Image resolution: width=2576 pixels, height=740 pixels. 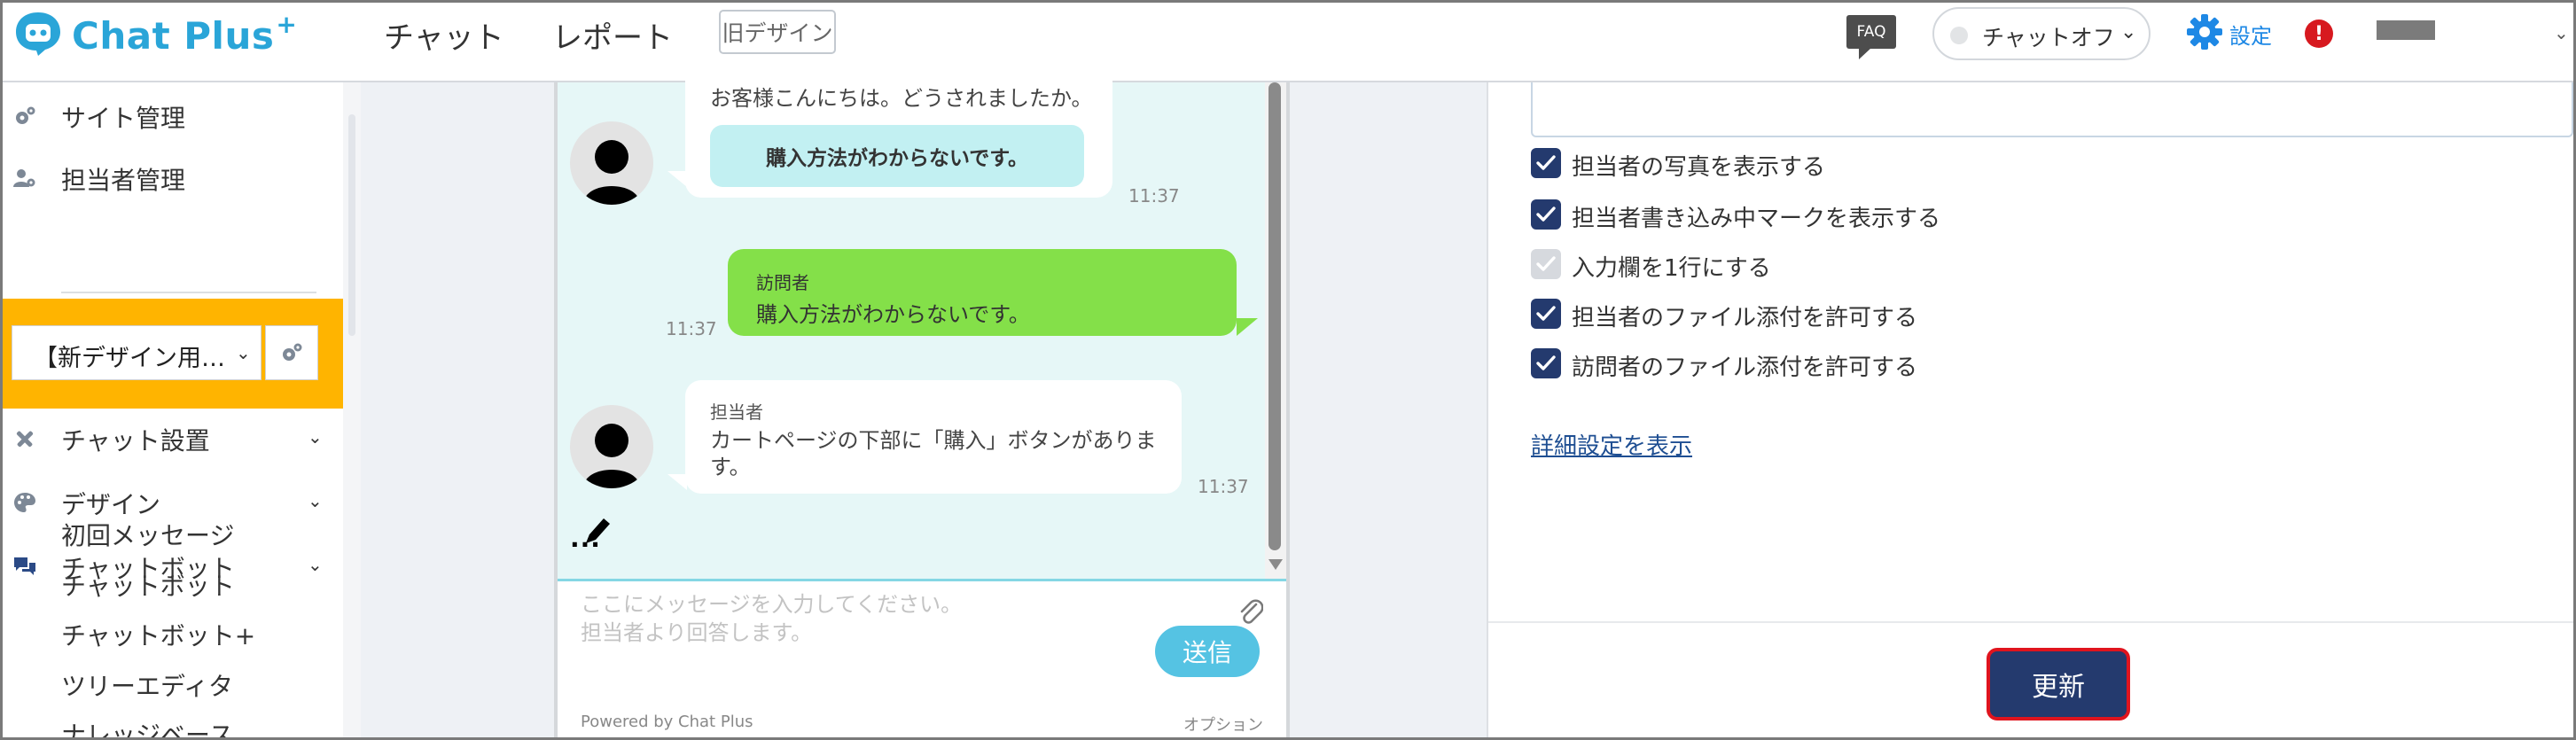 I want to click on site-select-area: 【新デザイン用… ⌄, so click(x=173, y=354).